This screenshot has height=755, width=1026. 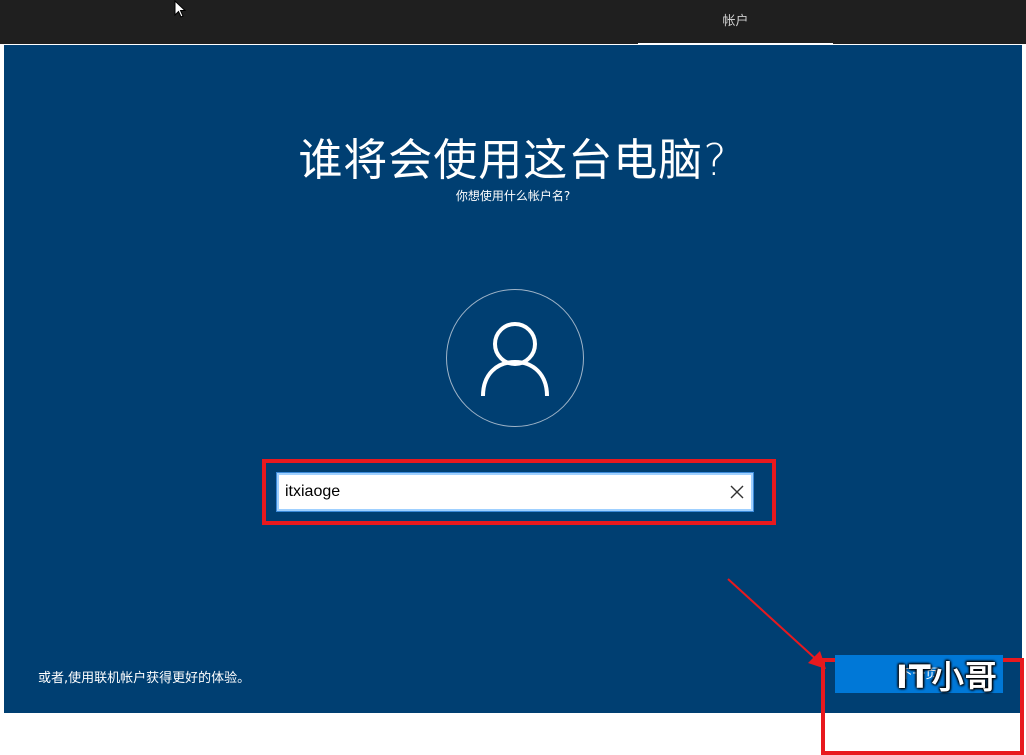 I want to click on mouse-cursor-icon, so click(x=180, y=9).